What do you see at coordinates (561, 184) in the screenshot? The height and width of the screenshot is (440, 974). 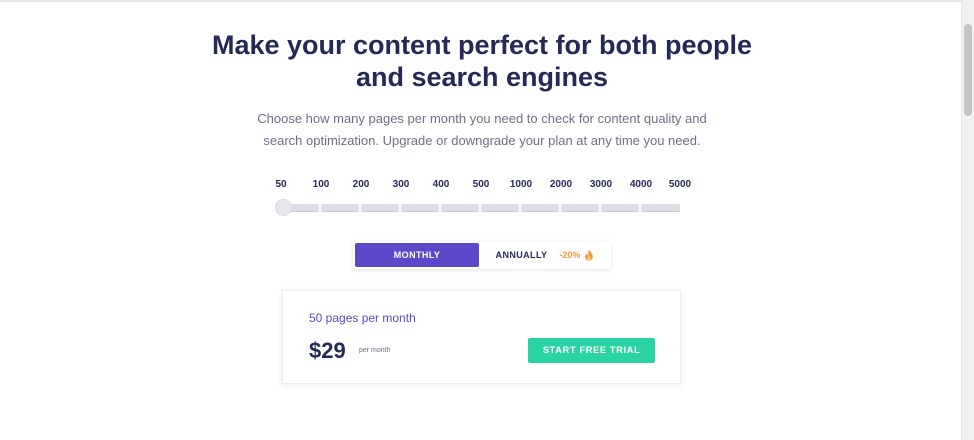 I see `slider-tick: 2000` at bounding box center [561, 184].